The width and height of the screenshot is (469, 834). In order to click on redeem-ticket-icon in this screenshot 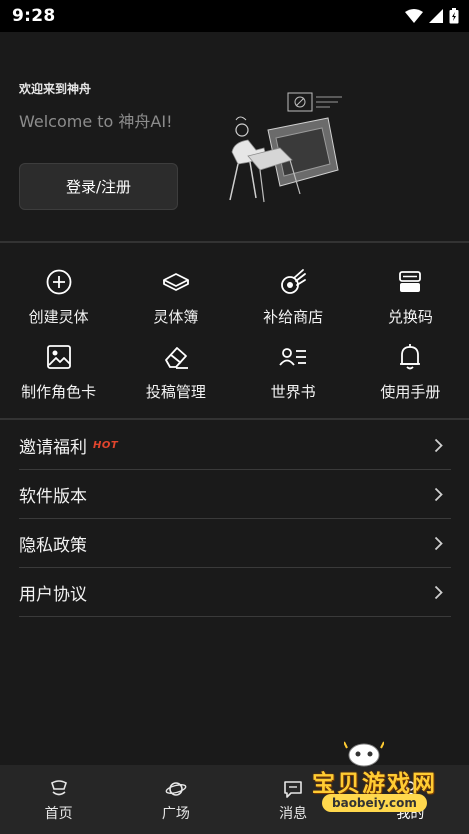, I will do `click(410, 282)`.